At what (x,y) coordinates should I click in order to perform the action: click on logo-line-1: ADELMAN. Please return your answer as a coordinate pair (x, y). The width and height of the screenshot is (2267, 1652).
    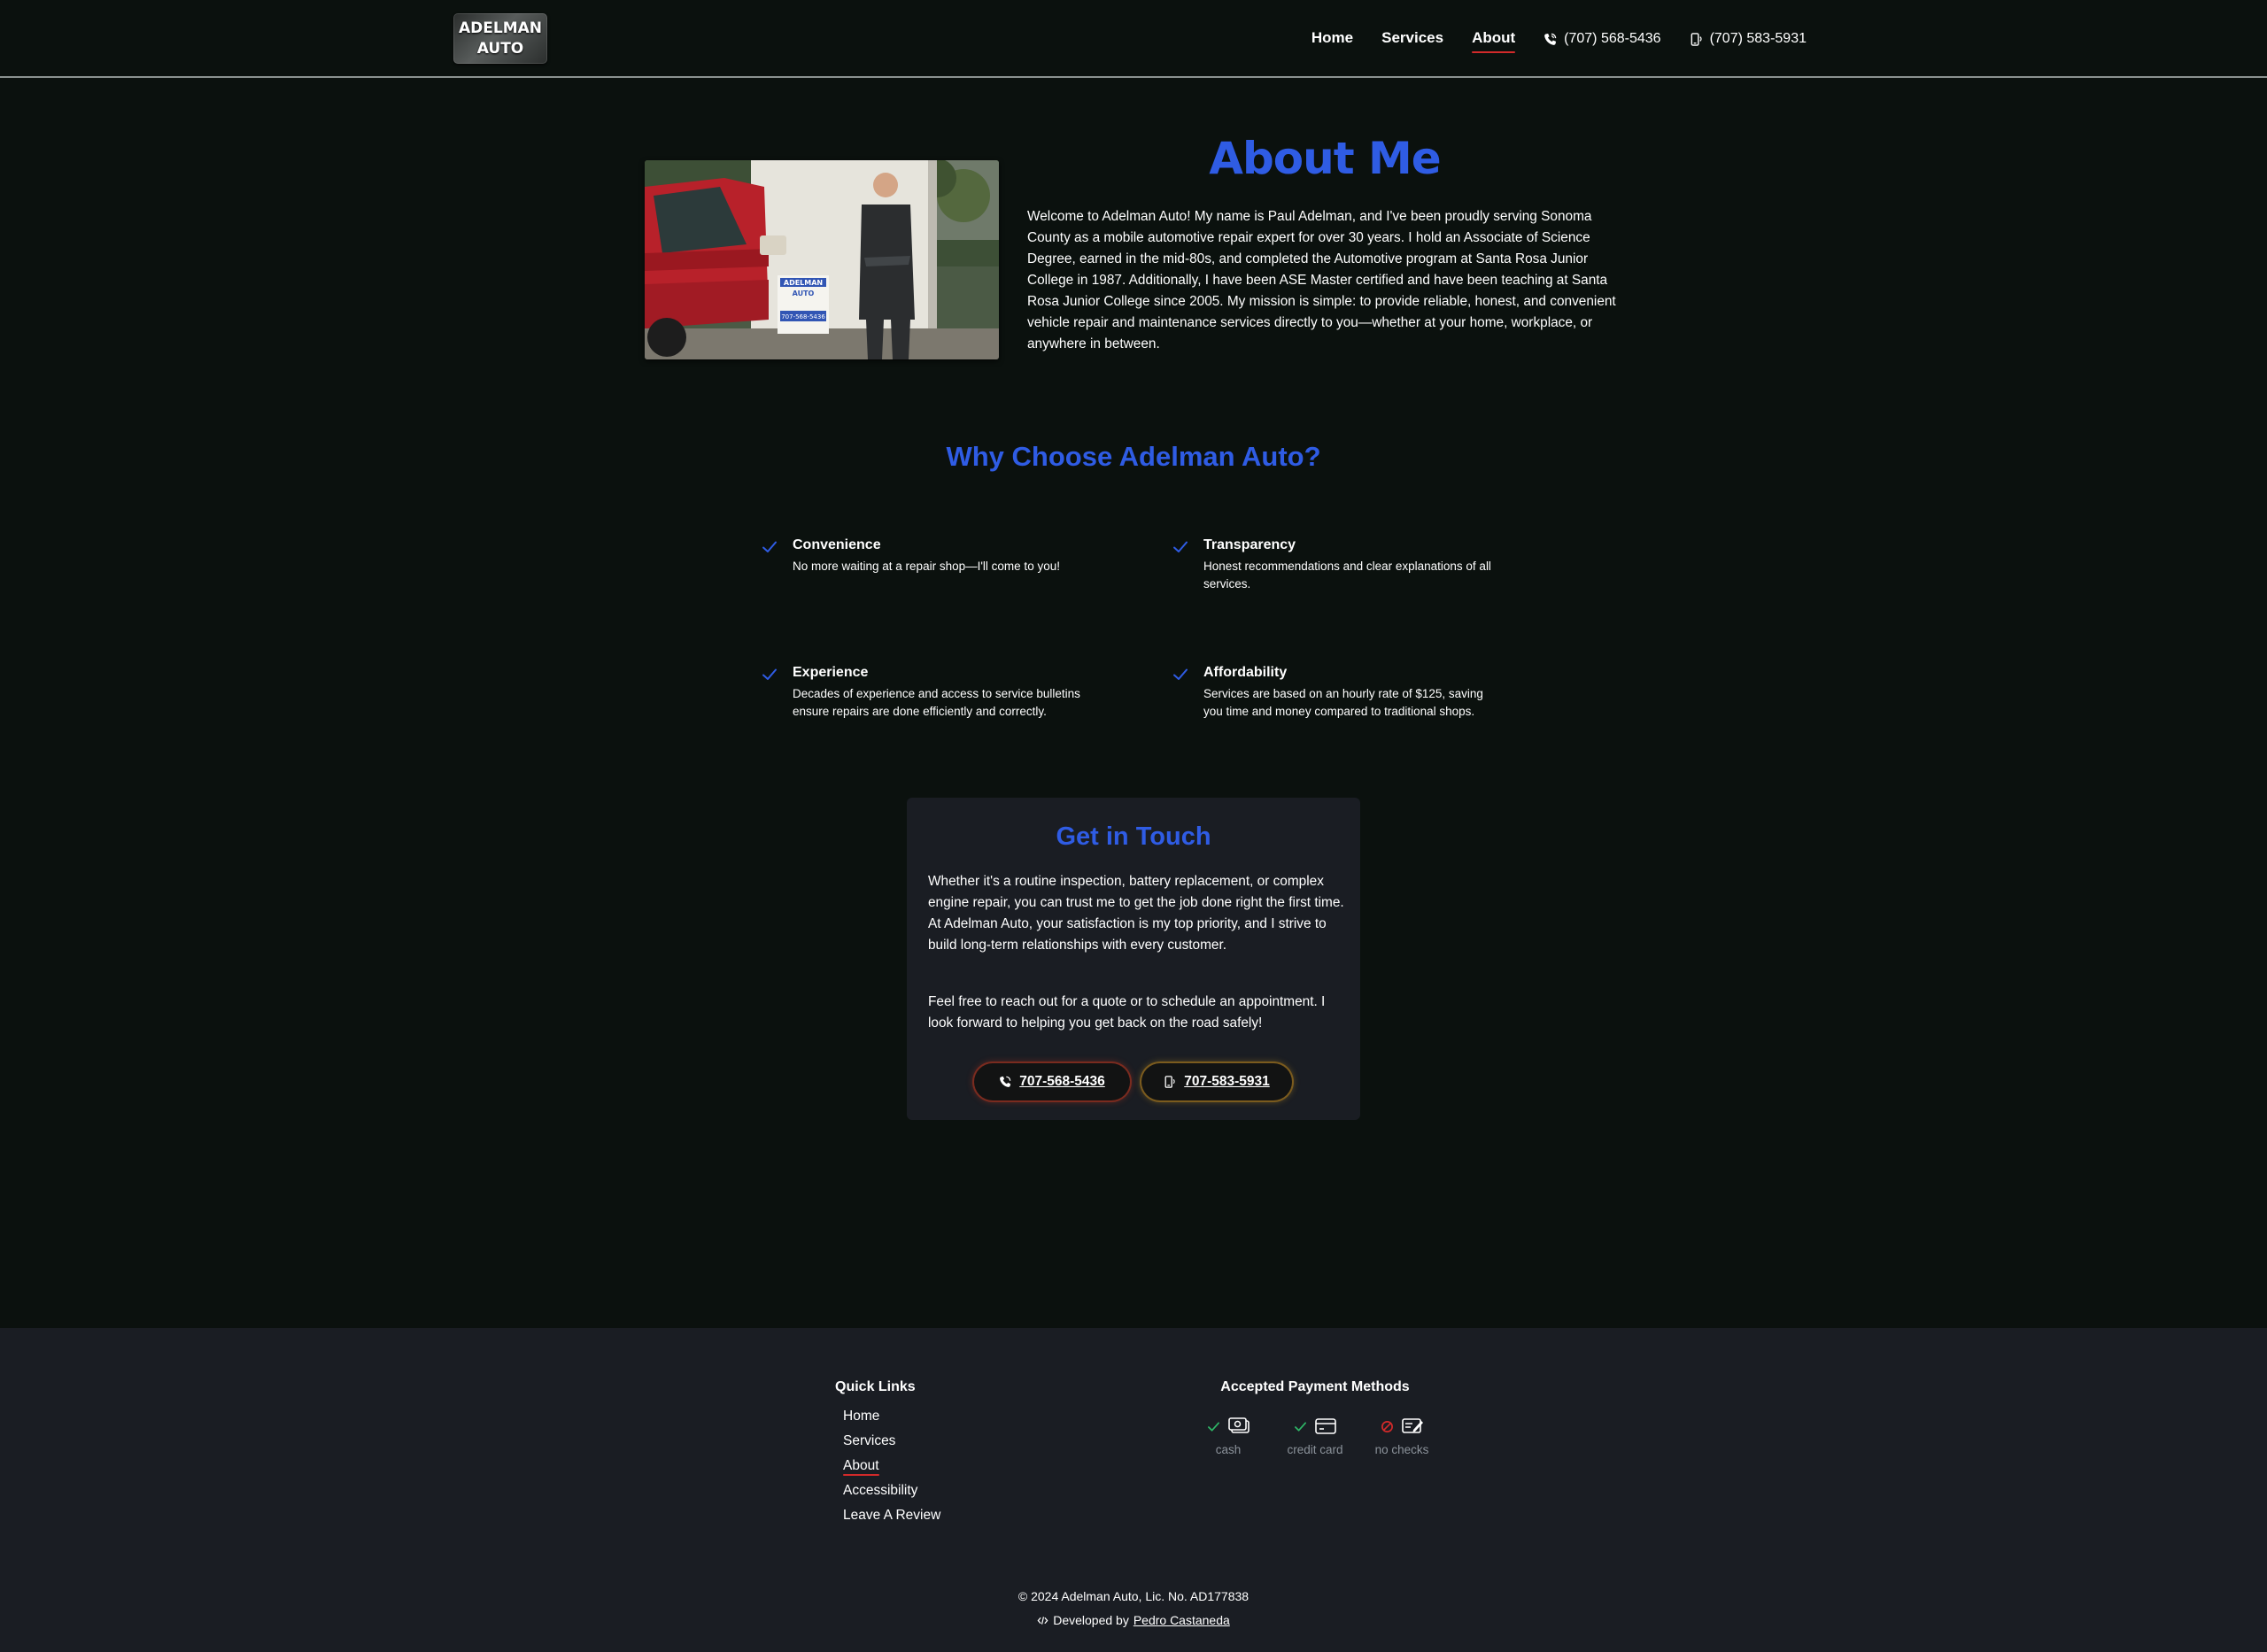
    Looking at the image, I should click on (500, 28).